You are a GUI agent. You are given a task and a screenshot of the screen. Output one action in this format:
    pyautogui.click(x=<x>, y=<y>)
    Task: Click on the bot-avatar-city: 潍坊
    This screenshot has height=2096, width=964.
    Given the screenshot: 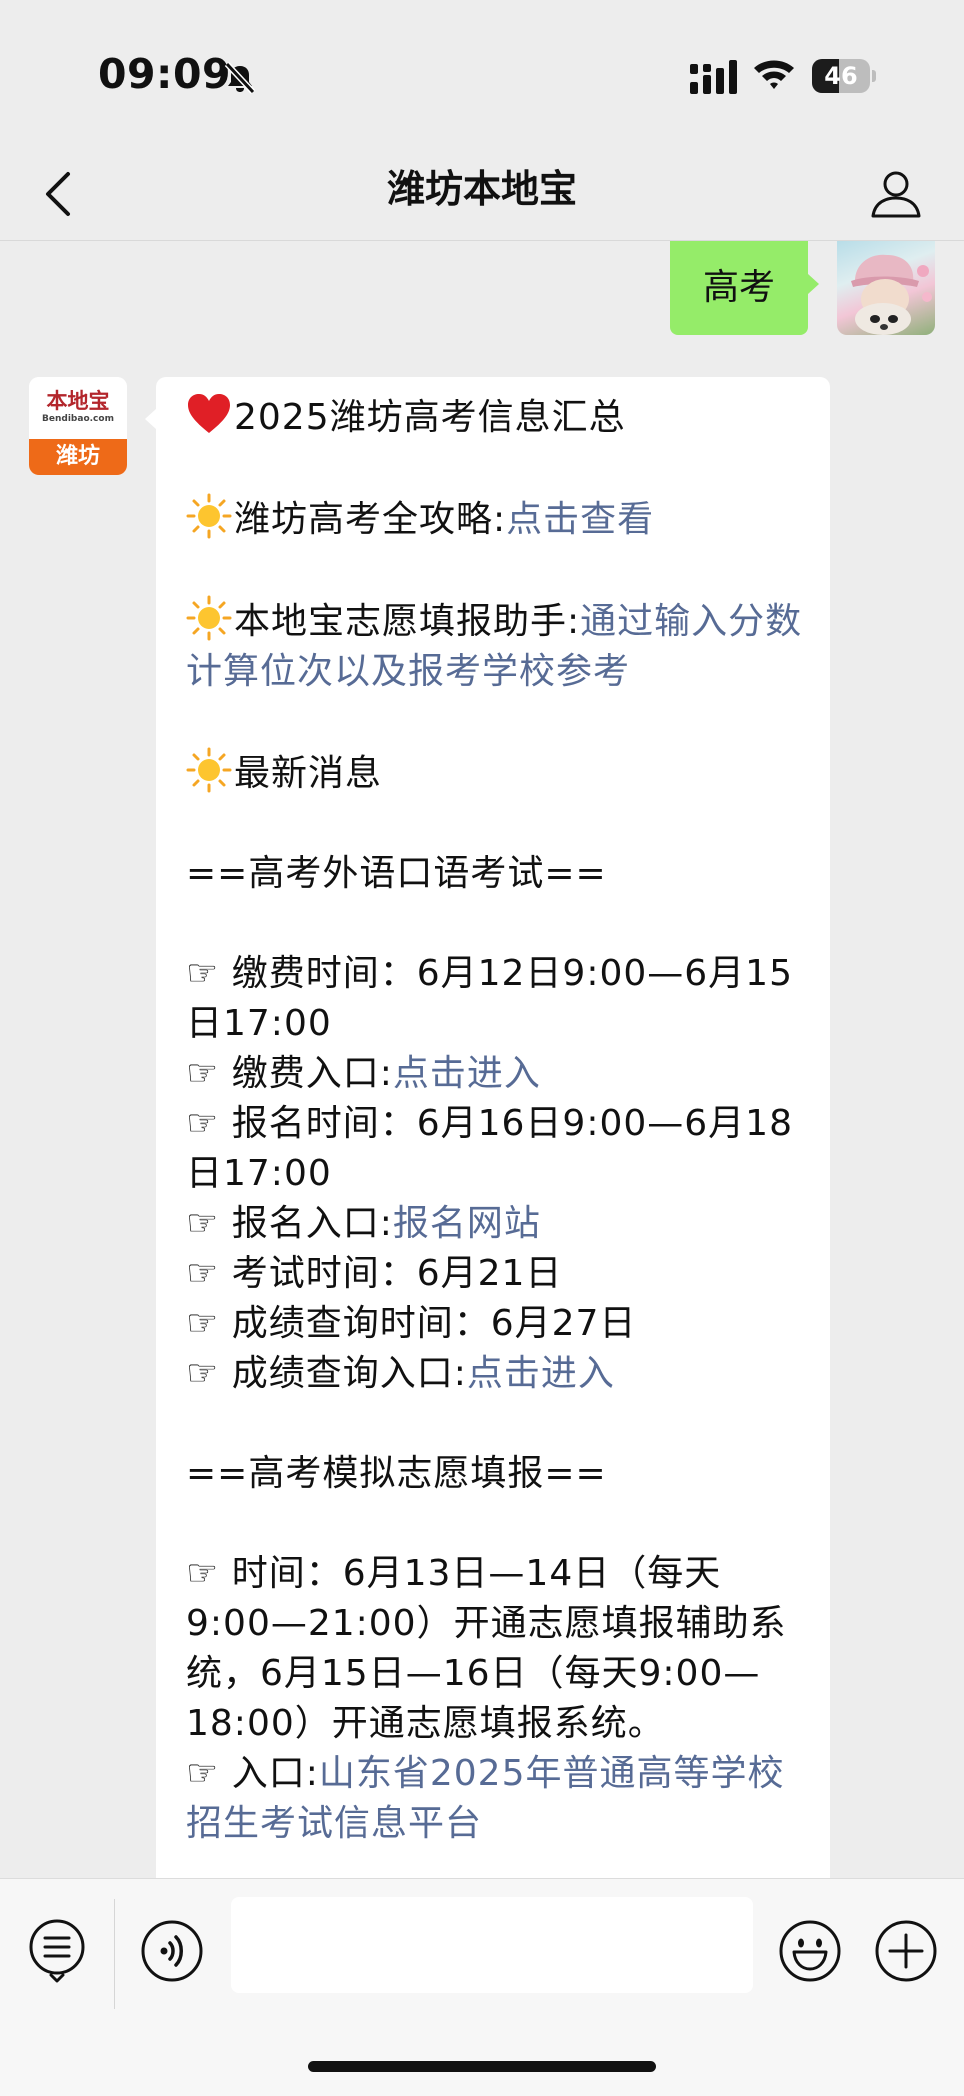 What is the action you would take?
    pyautogui.click(x=77, y=456)
    